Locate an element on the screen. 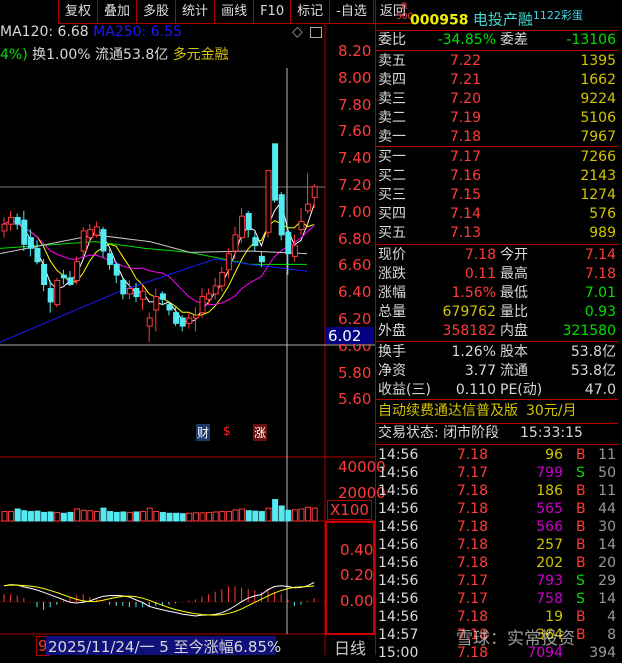 This screenshot has width=622, height=663. price-tick: 6.40 is located at coordinates (355, 292).